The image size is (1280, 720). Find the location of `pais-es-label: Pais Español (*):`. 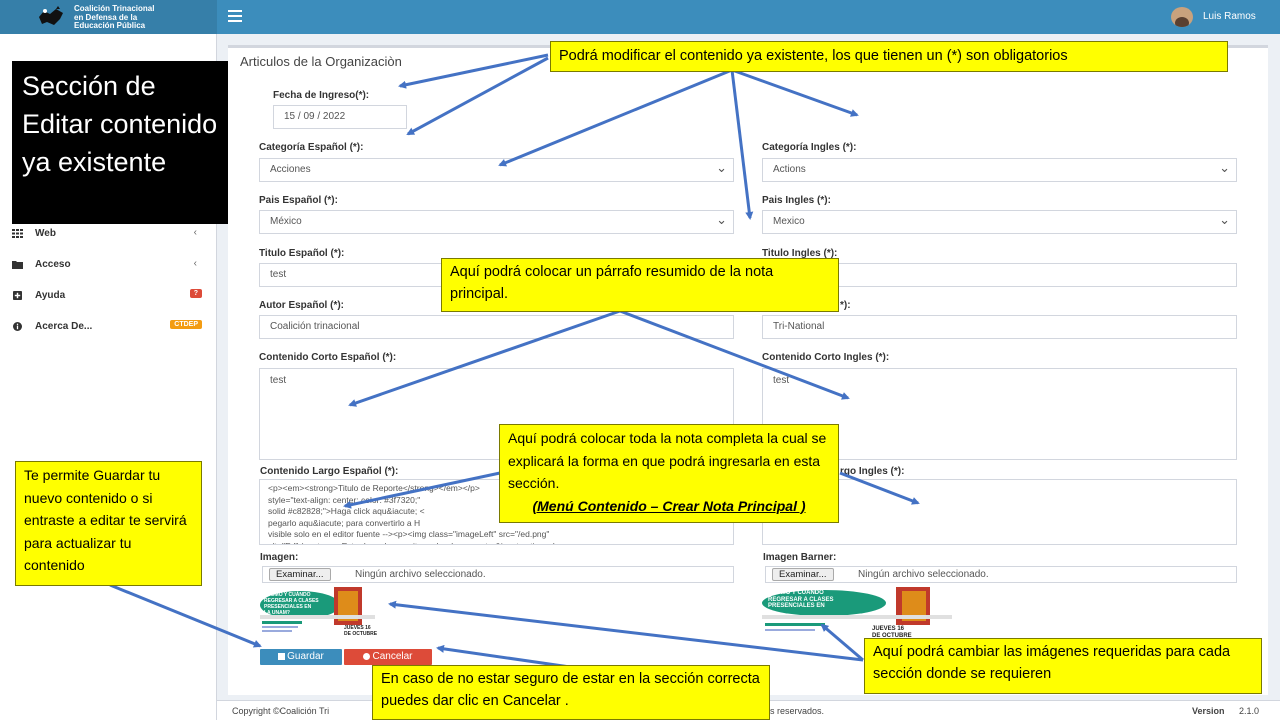

pais-es-label: Pais Español (*): is located at coordinates (298, 200).